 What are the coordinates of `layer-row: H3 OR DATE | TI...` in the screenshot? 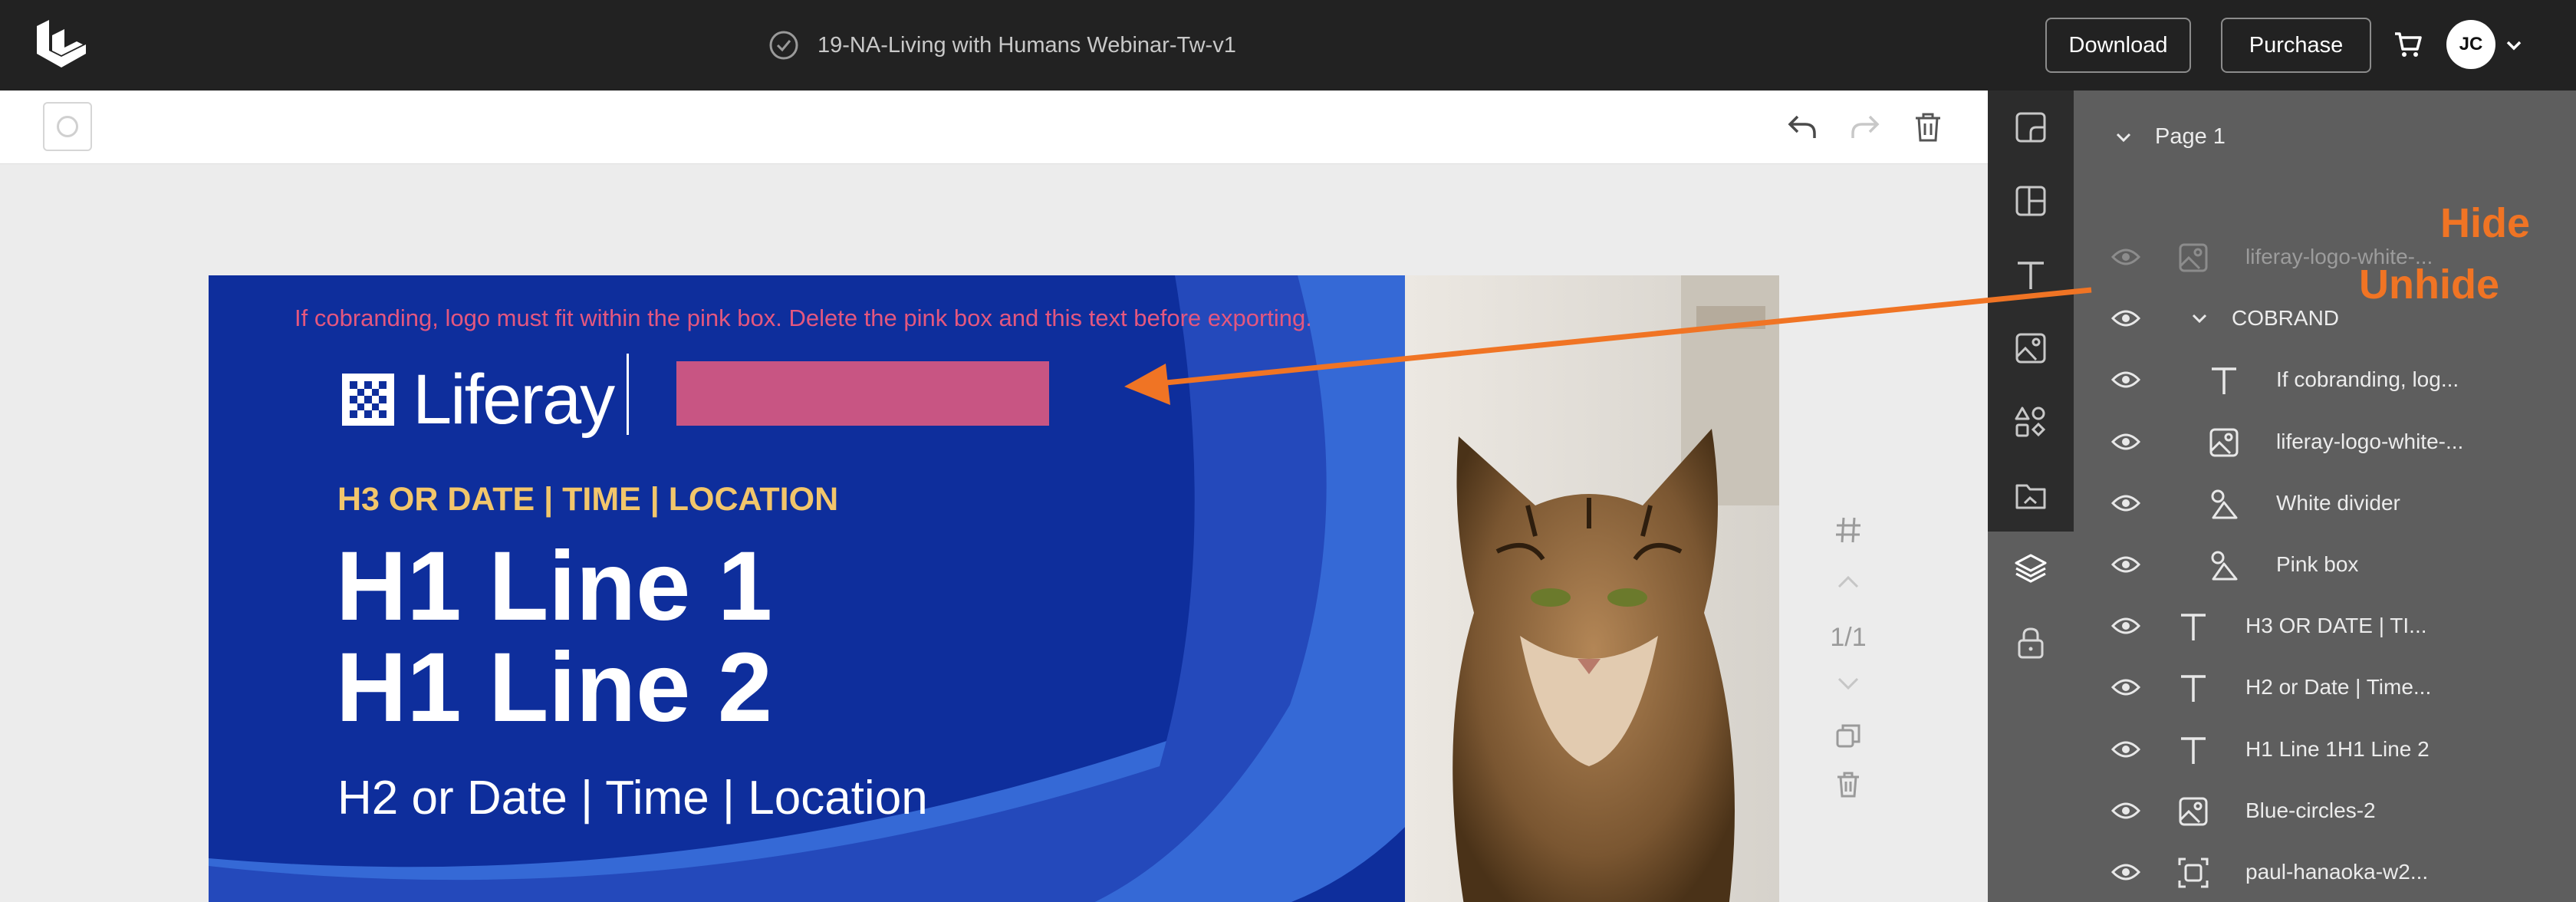 It's located at (2325, 626).